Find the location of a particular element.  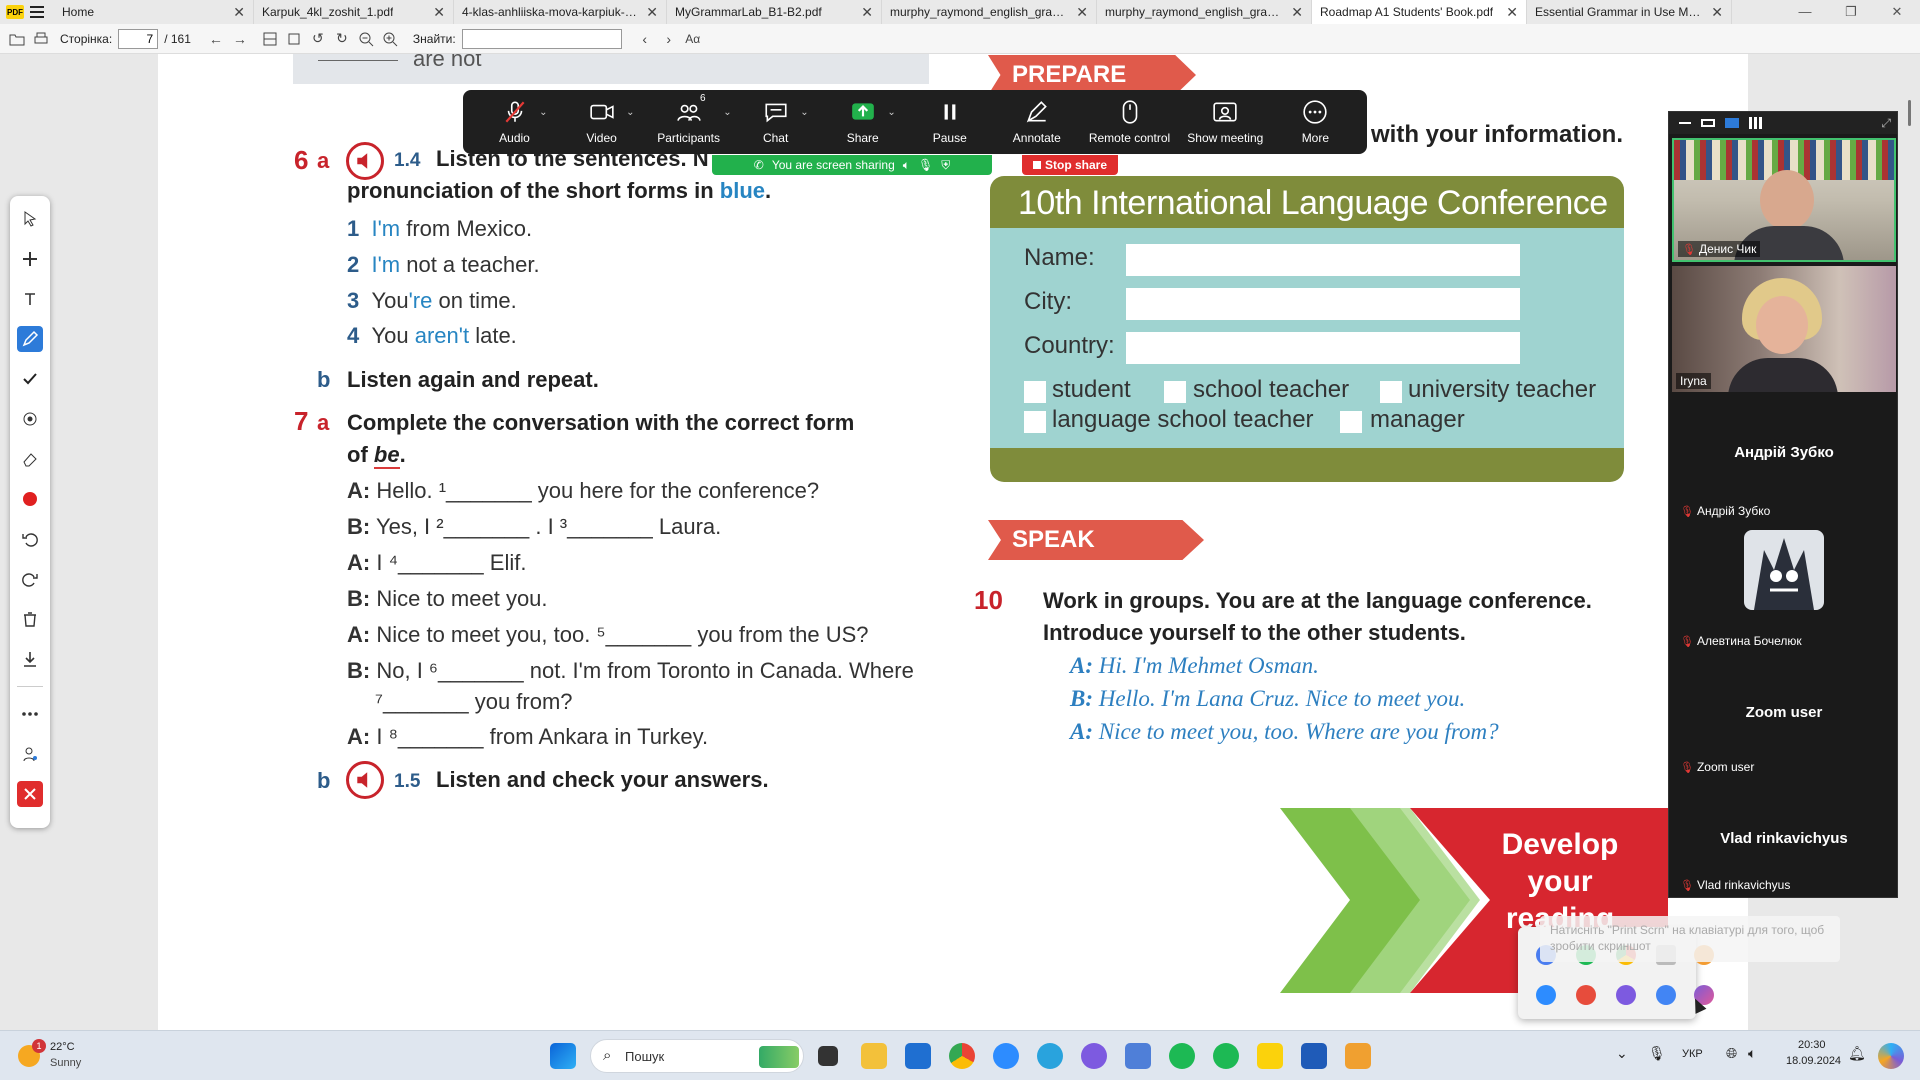

stop-share-button: Stop share is located at coordinates (1070, 165).